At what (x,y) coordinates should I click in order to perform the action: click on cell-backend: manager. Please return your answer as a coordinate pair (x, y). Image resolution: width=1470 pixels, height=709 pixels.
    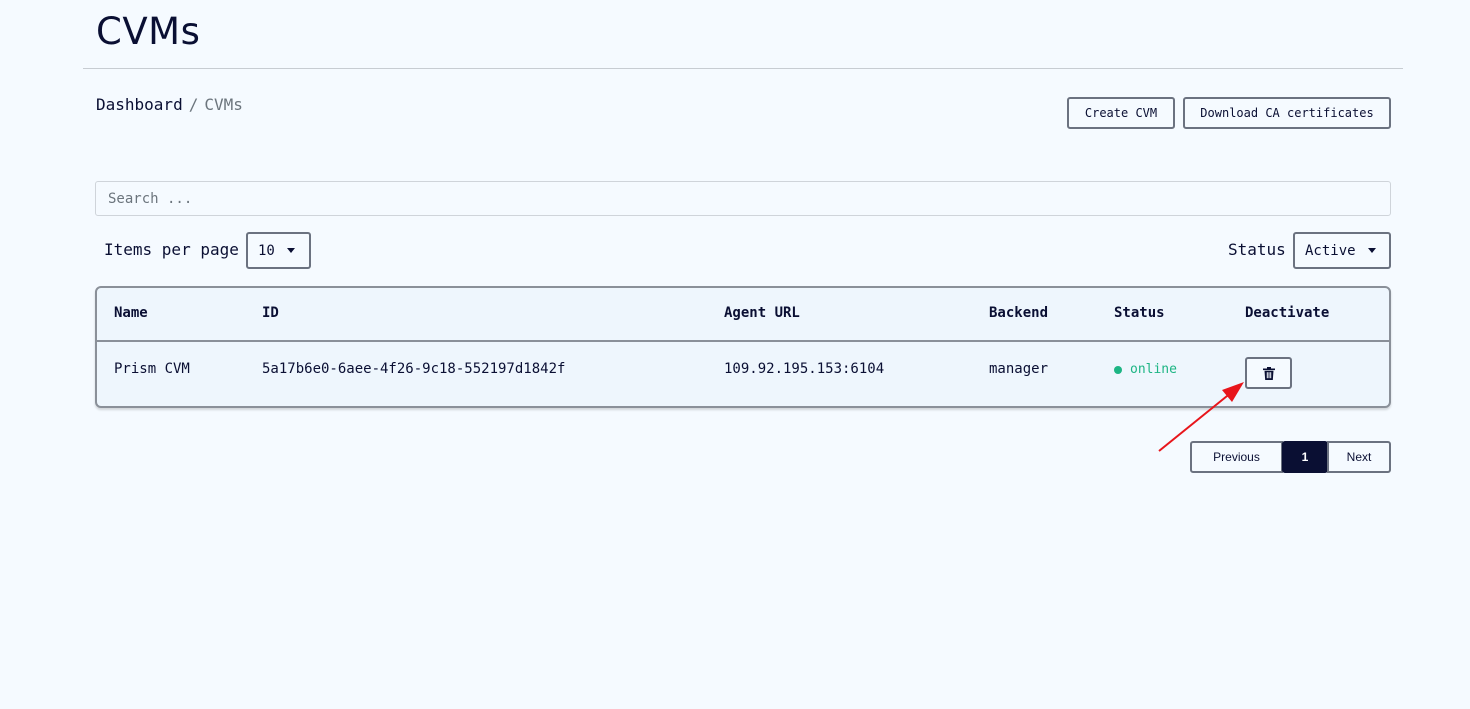
    Looking at the image, I should click on (1019, 369).